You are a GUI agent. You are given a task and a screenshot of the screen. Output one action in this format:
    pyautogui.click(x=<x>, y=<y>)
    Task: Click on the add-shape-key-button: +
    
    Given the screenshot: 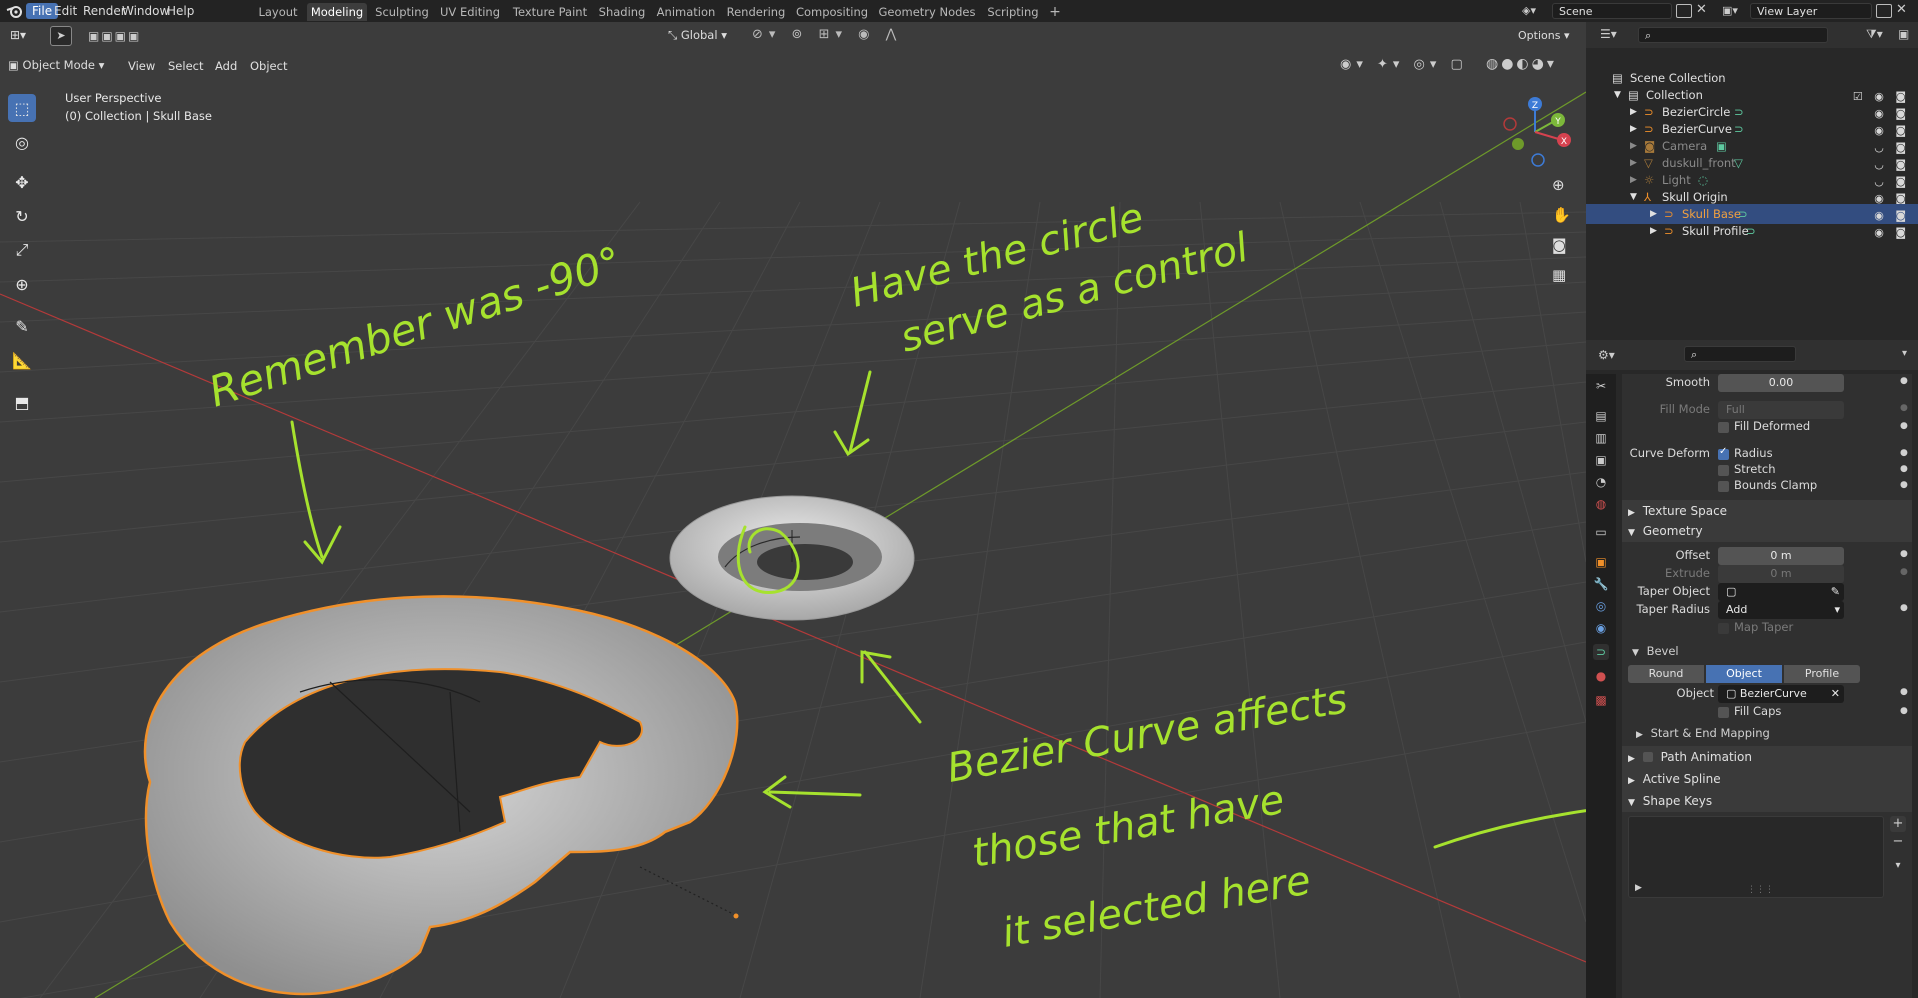 What is the action you would take?
    pyautogui.click(x=1898, y=824)
    